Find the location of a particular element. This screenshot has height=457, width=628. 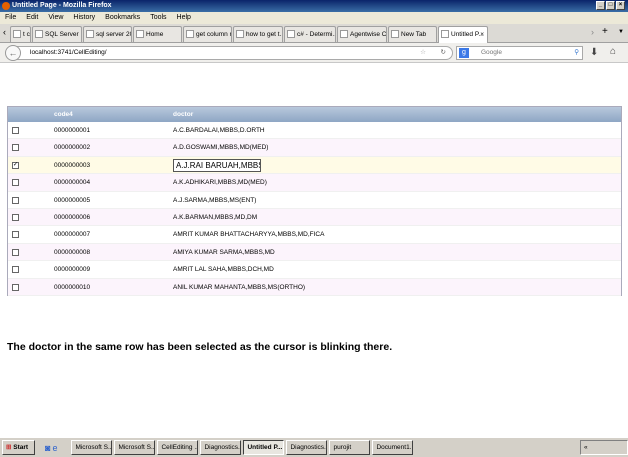

code-cell: 0000000005 is located at coordinates (72, 200).